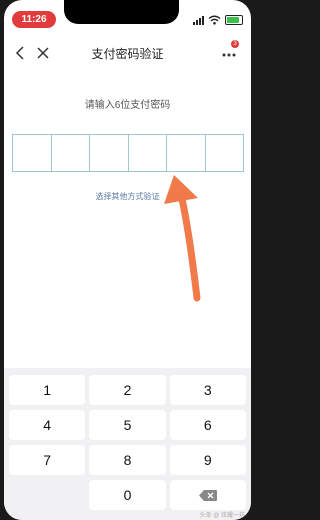 Image resolution: width=320 pixels, height=520 pixels. I want to click on key-9: 9, so click(207, 460).